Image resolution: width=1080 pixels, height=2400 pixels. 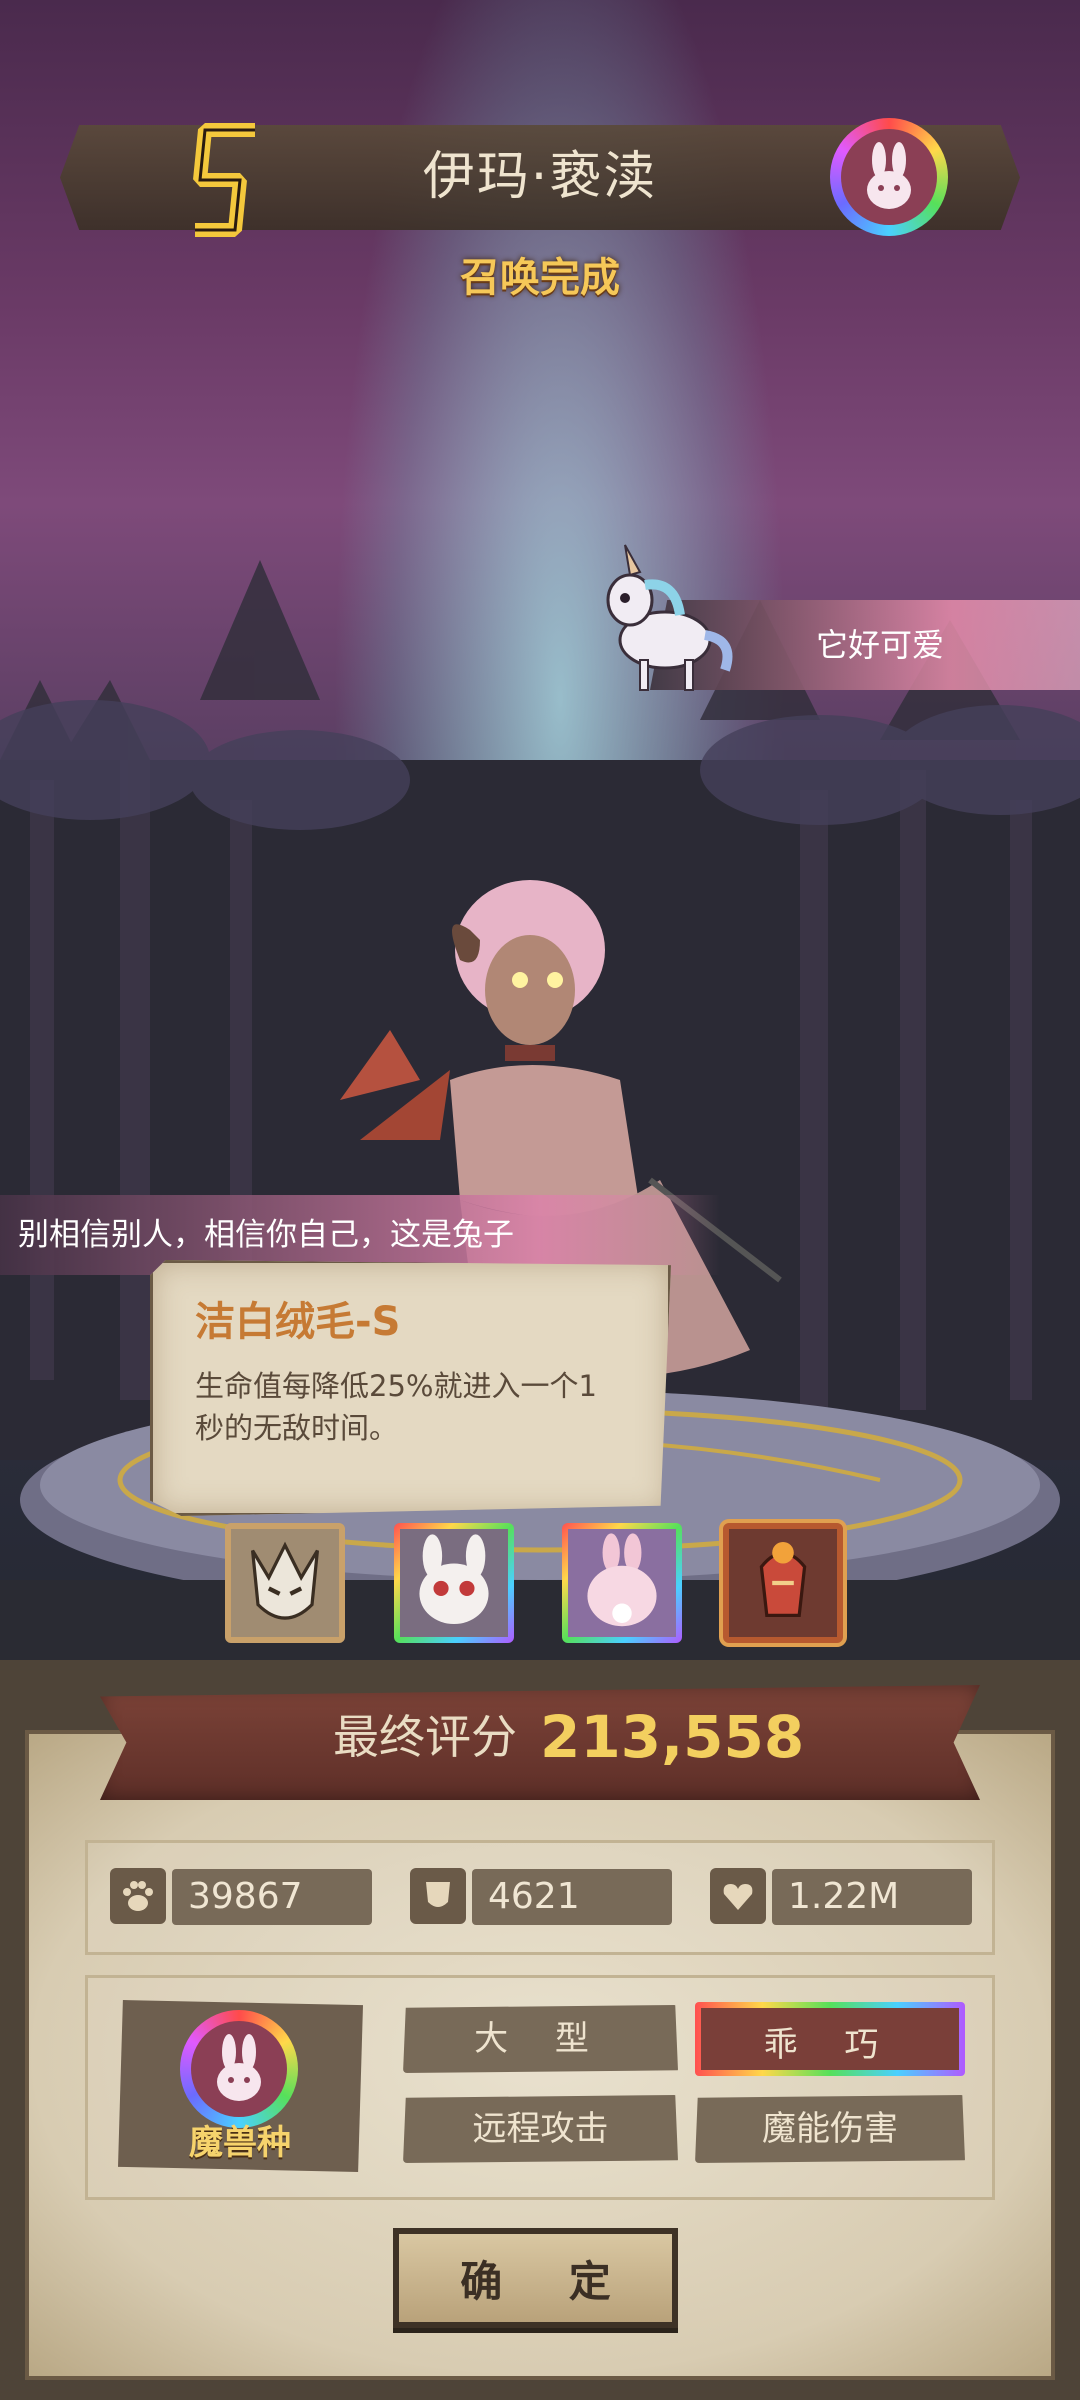 What do you see at coordinates (738, 1896) in the screenshot?
I see `heart-icon` at bounding box center [738, 1896].